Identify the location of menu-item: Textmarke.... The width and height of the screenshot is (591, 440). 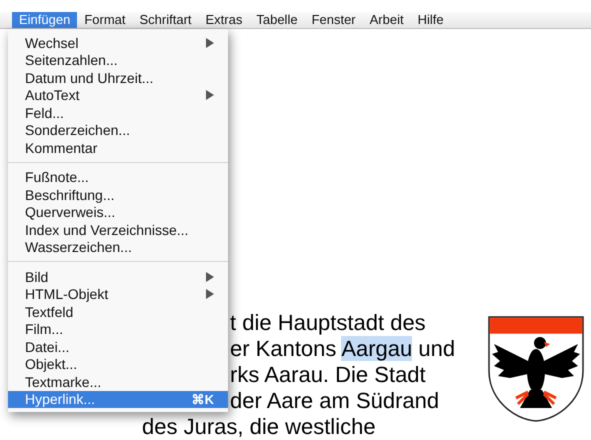
(118, 381).